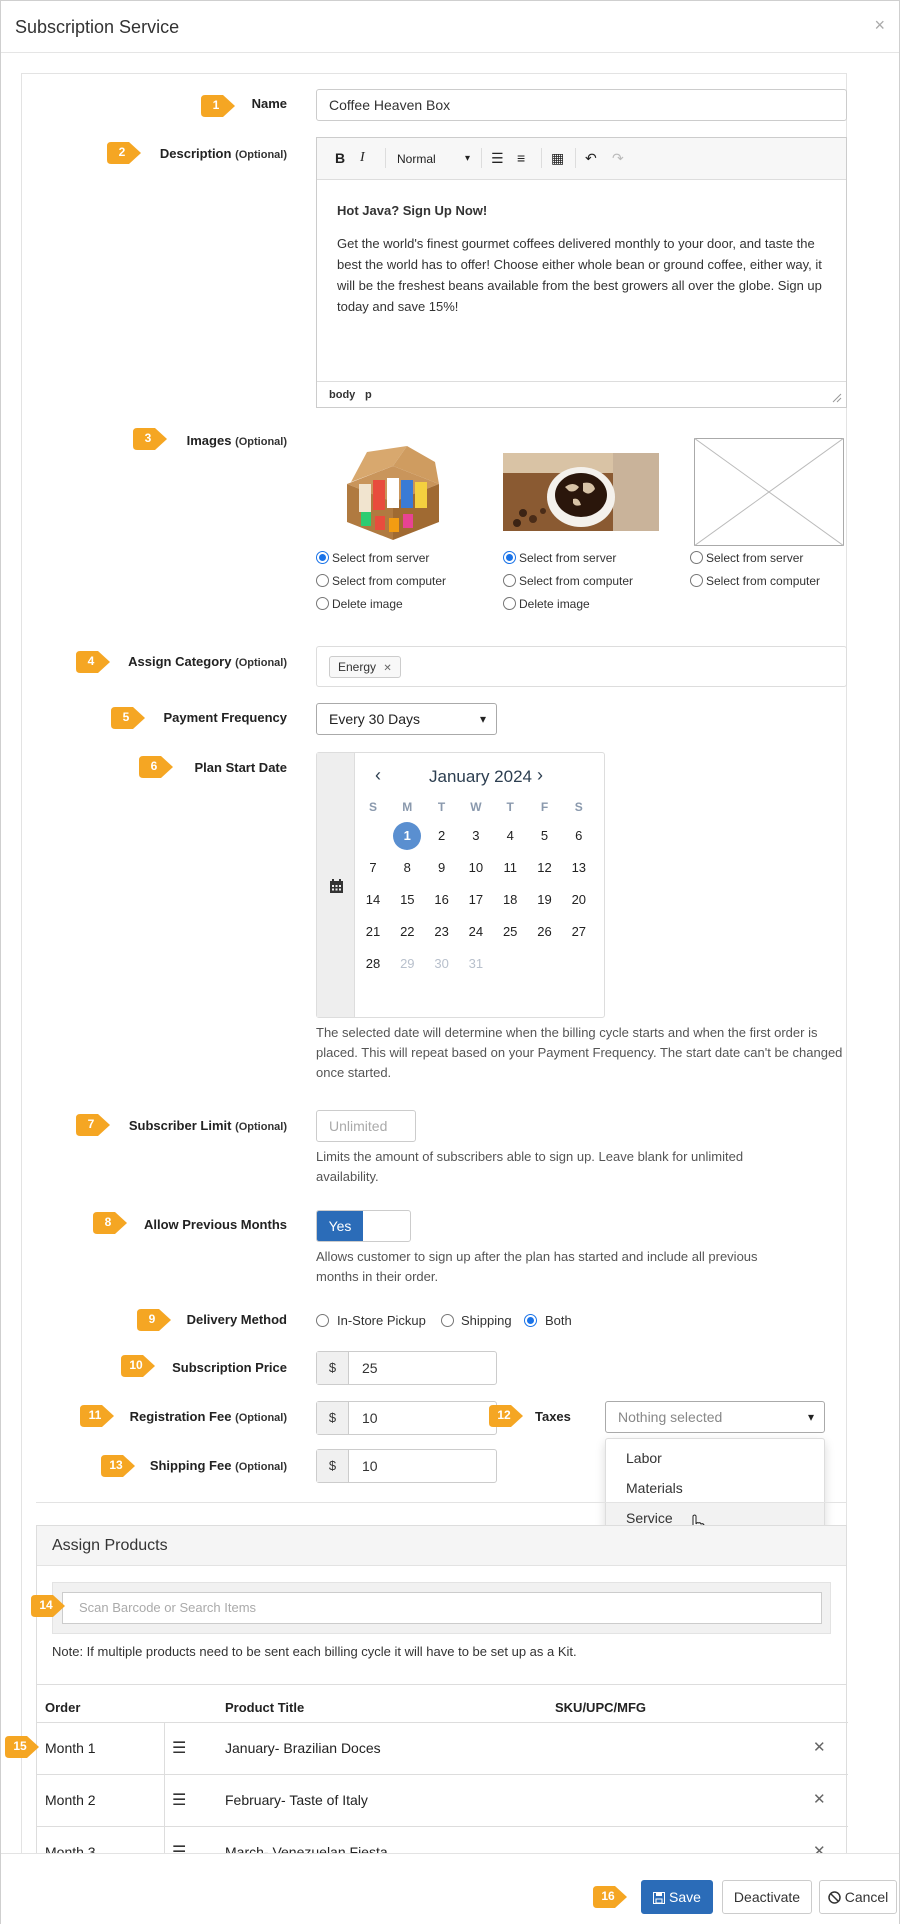 The width and height of the screenshot is (900, 1925). Describe the element at coordinates (407, 836) in the screenshot. I see `calendar-day: 1` at that location.